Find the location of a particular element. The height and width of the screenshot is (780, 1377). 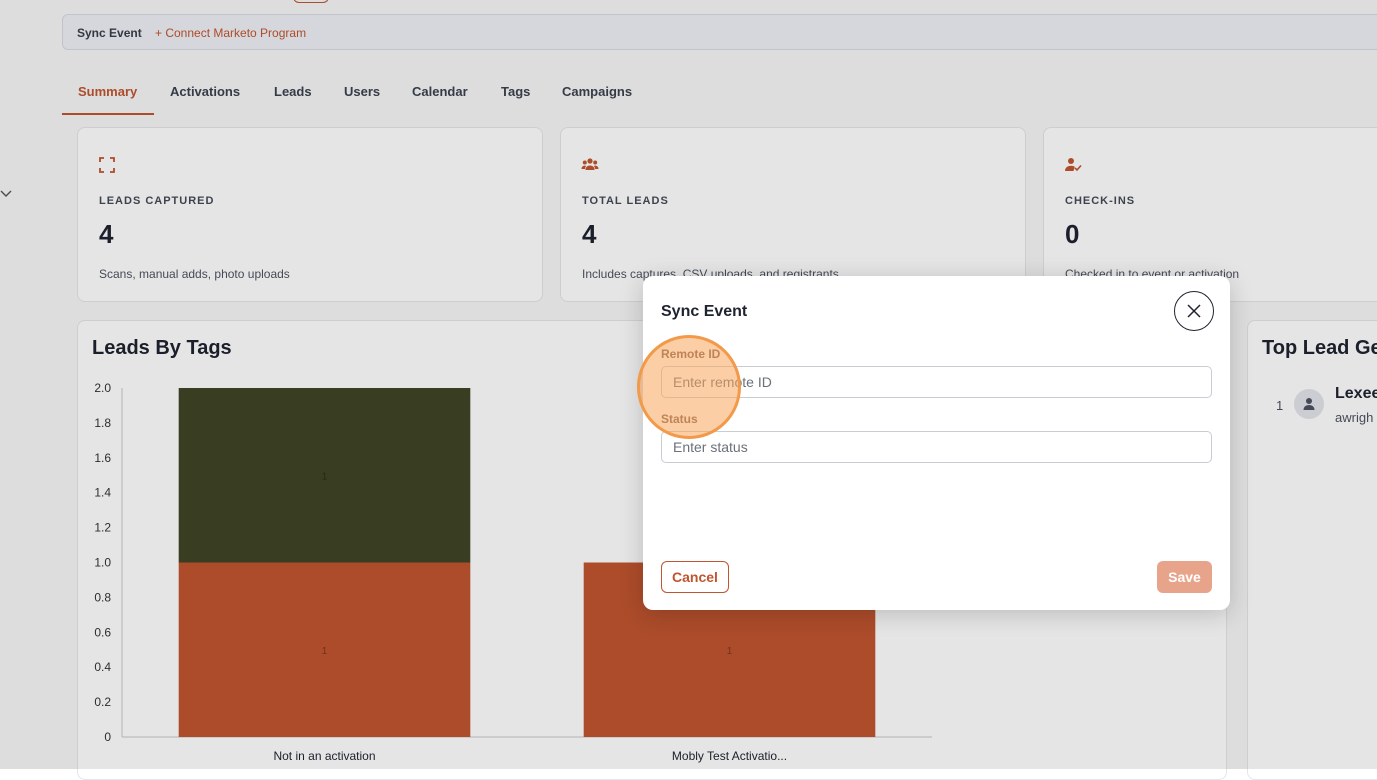

remote-id-label: Remote ID is located at coordinates (691, 354).